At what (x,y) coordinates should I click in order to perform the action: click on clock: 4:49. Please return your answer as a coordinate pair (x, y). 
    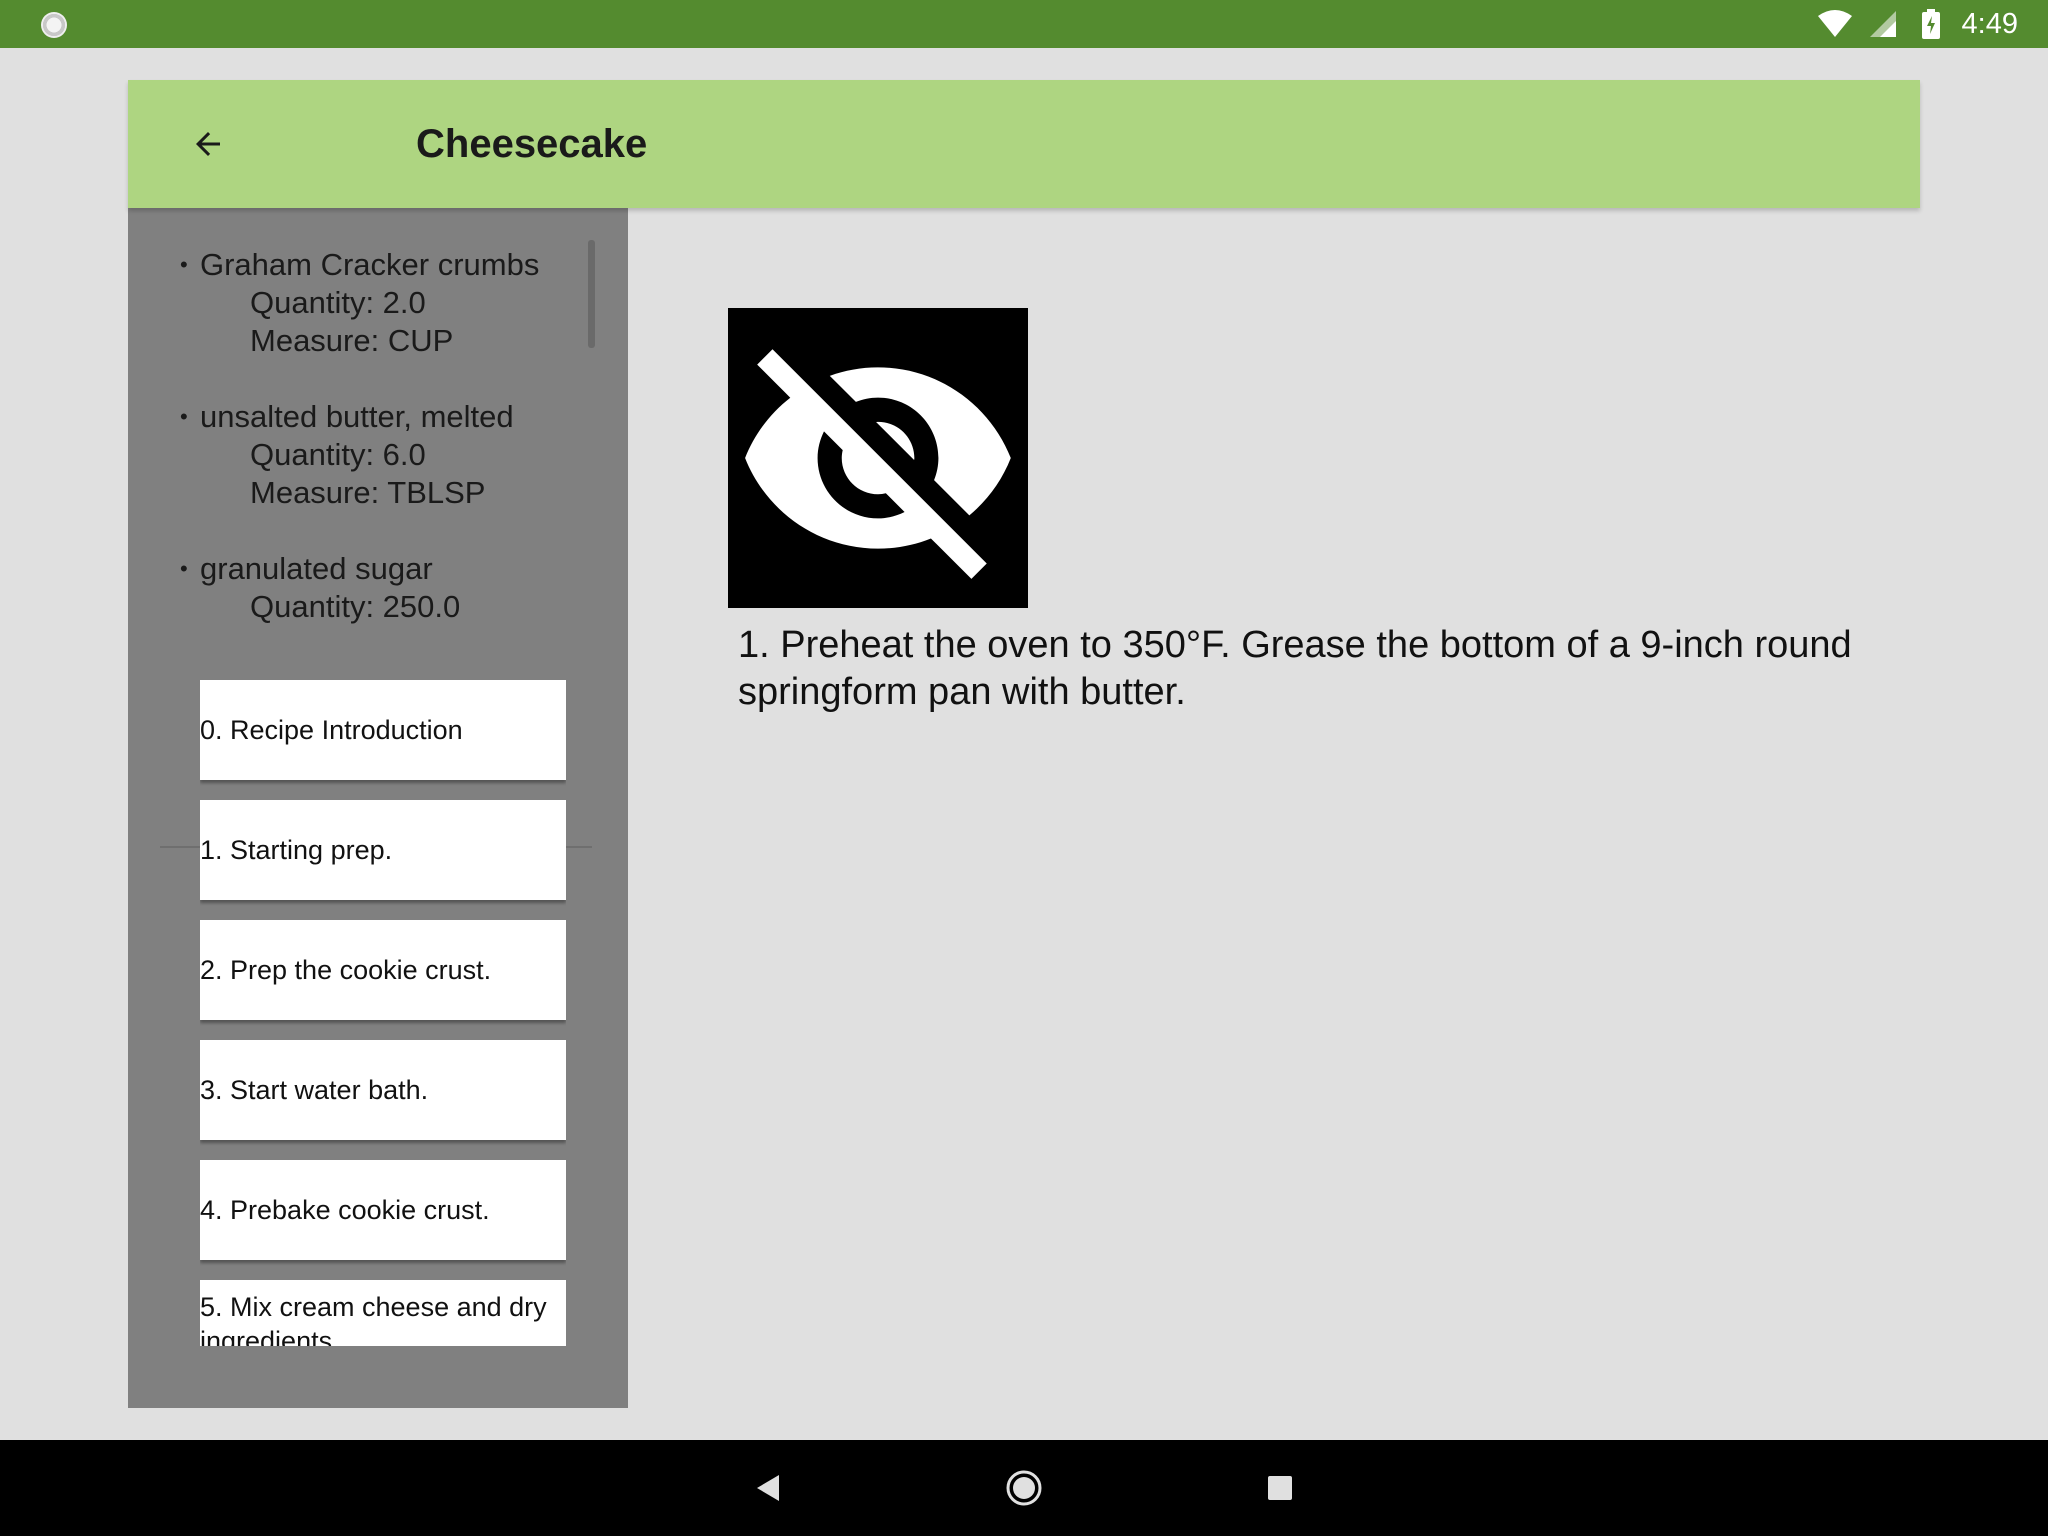
    Looking at the image, I should click on (1989, 23).